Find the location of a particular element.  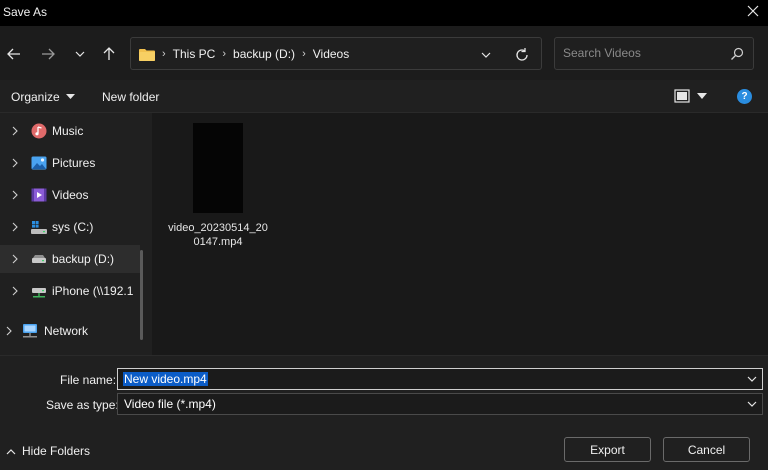

address-bar: › This PC › backup (D:) › Videos is located at coordinates (336, 53).